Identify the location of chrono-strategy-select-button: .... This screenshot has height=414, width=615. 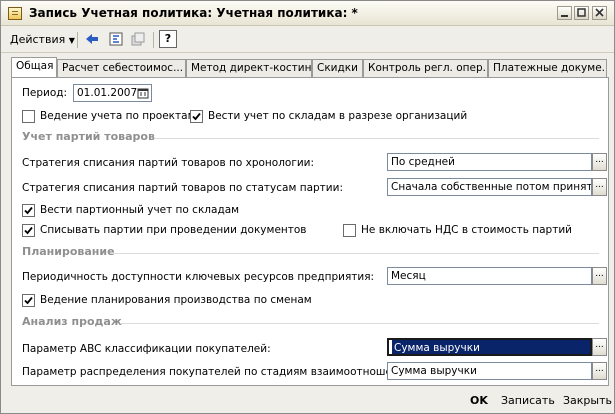
(599, 162).